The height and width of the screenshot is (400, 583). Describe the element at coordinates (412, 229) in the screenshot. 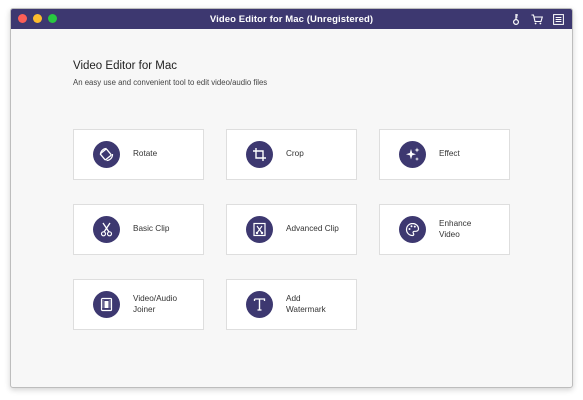

I see `palette-icon` at that location.